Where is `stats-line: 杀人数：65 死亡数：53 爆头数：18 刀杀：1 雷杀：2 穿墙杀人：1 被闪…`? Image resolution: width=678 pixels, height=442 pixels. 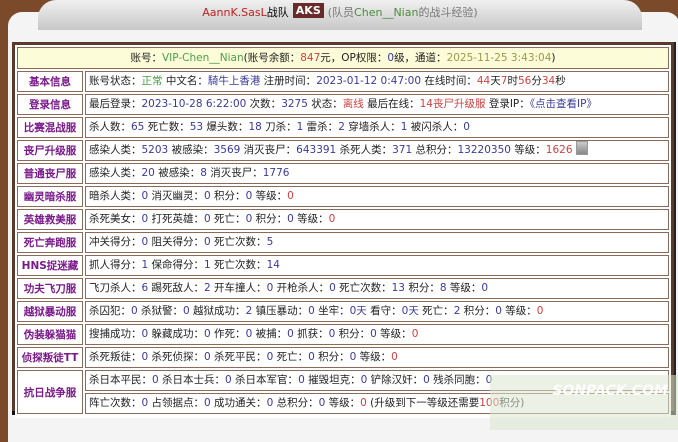
stats-line: 杀人数：65 死亡数：53 爆头数：18 刀杀：1 雷杀：2 穿墙杀人：1 被闪… is located at coordinates (377, 127).